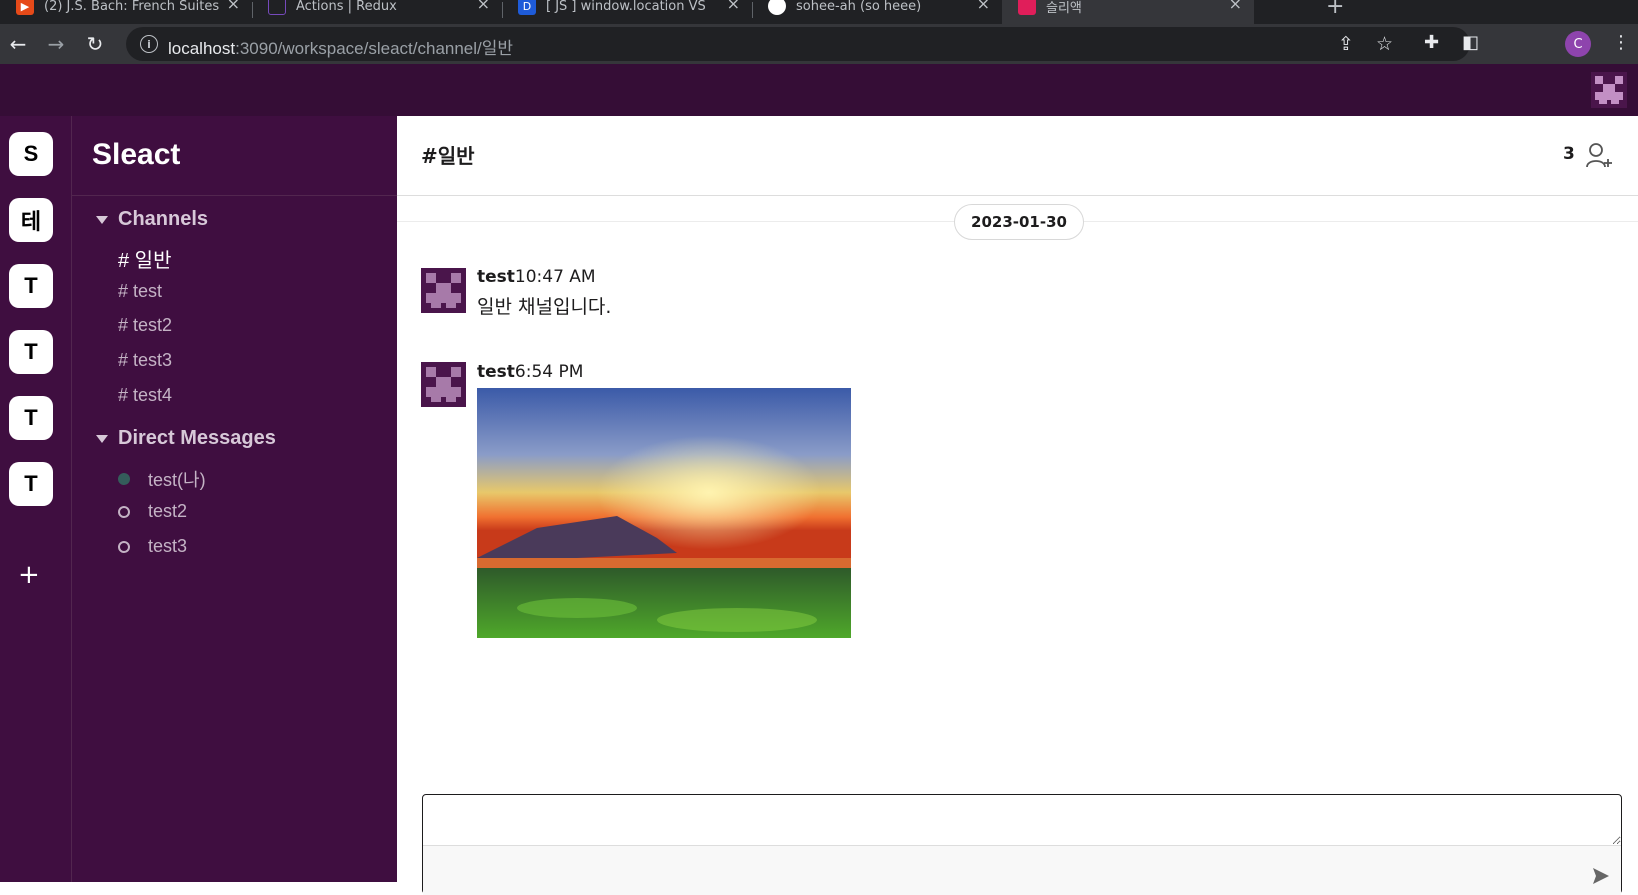 This screenshot has height=895, width=1638. Describe the element at coordinates (95, 44) in the screenshot. I see `reload-icon: ↻` at that location.